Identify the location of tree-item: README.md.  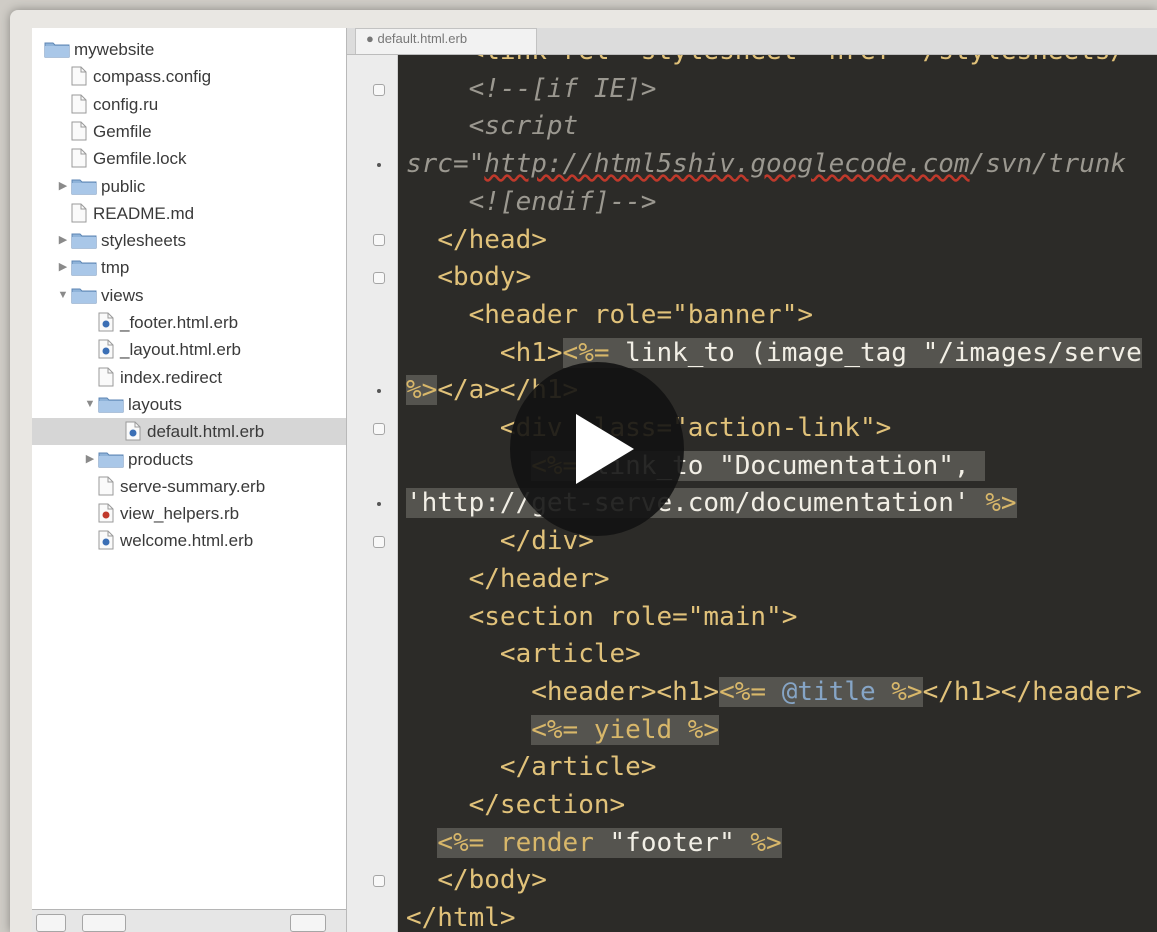
(189, 213).